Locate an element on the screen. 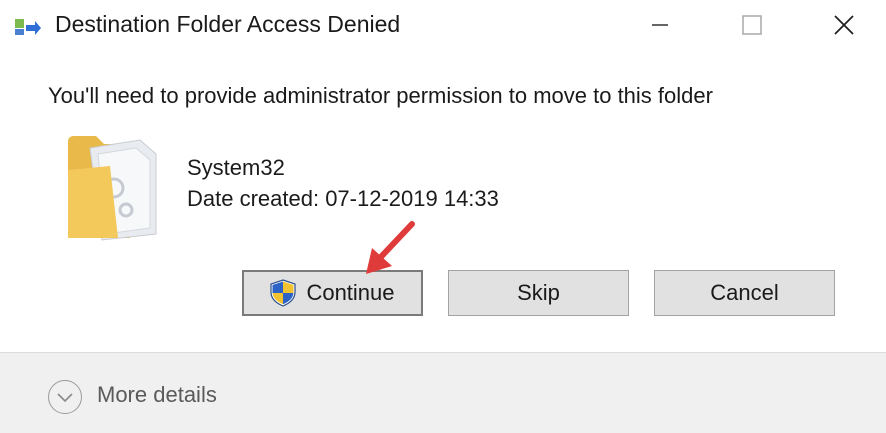  maximize-button is located at coordinates (752, 25).